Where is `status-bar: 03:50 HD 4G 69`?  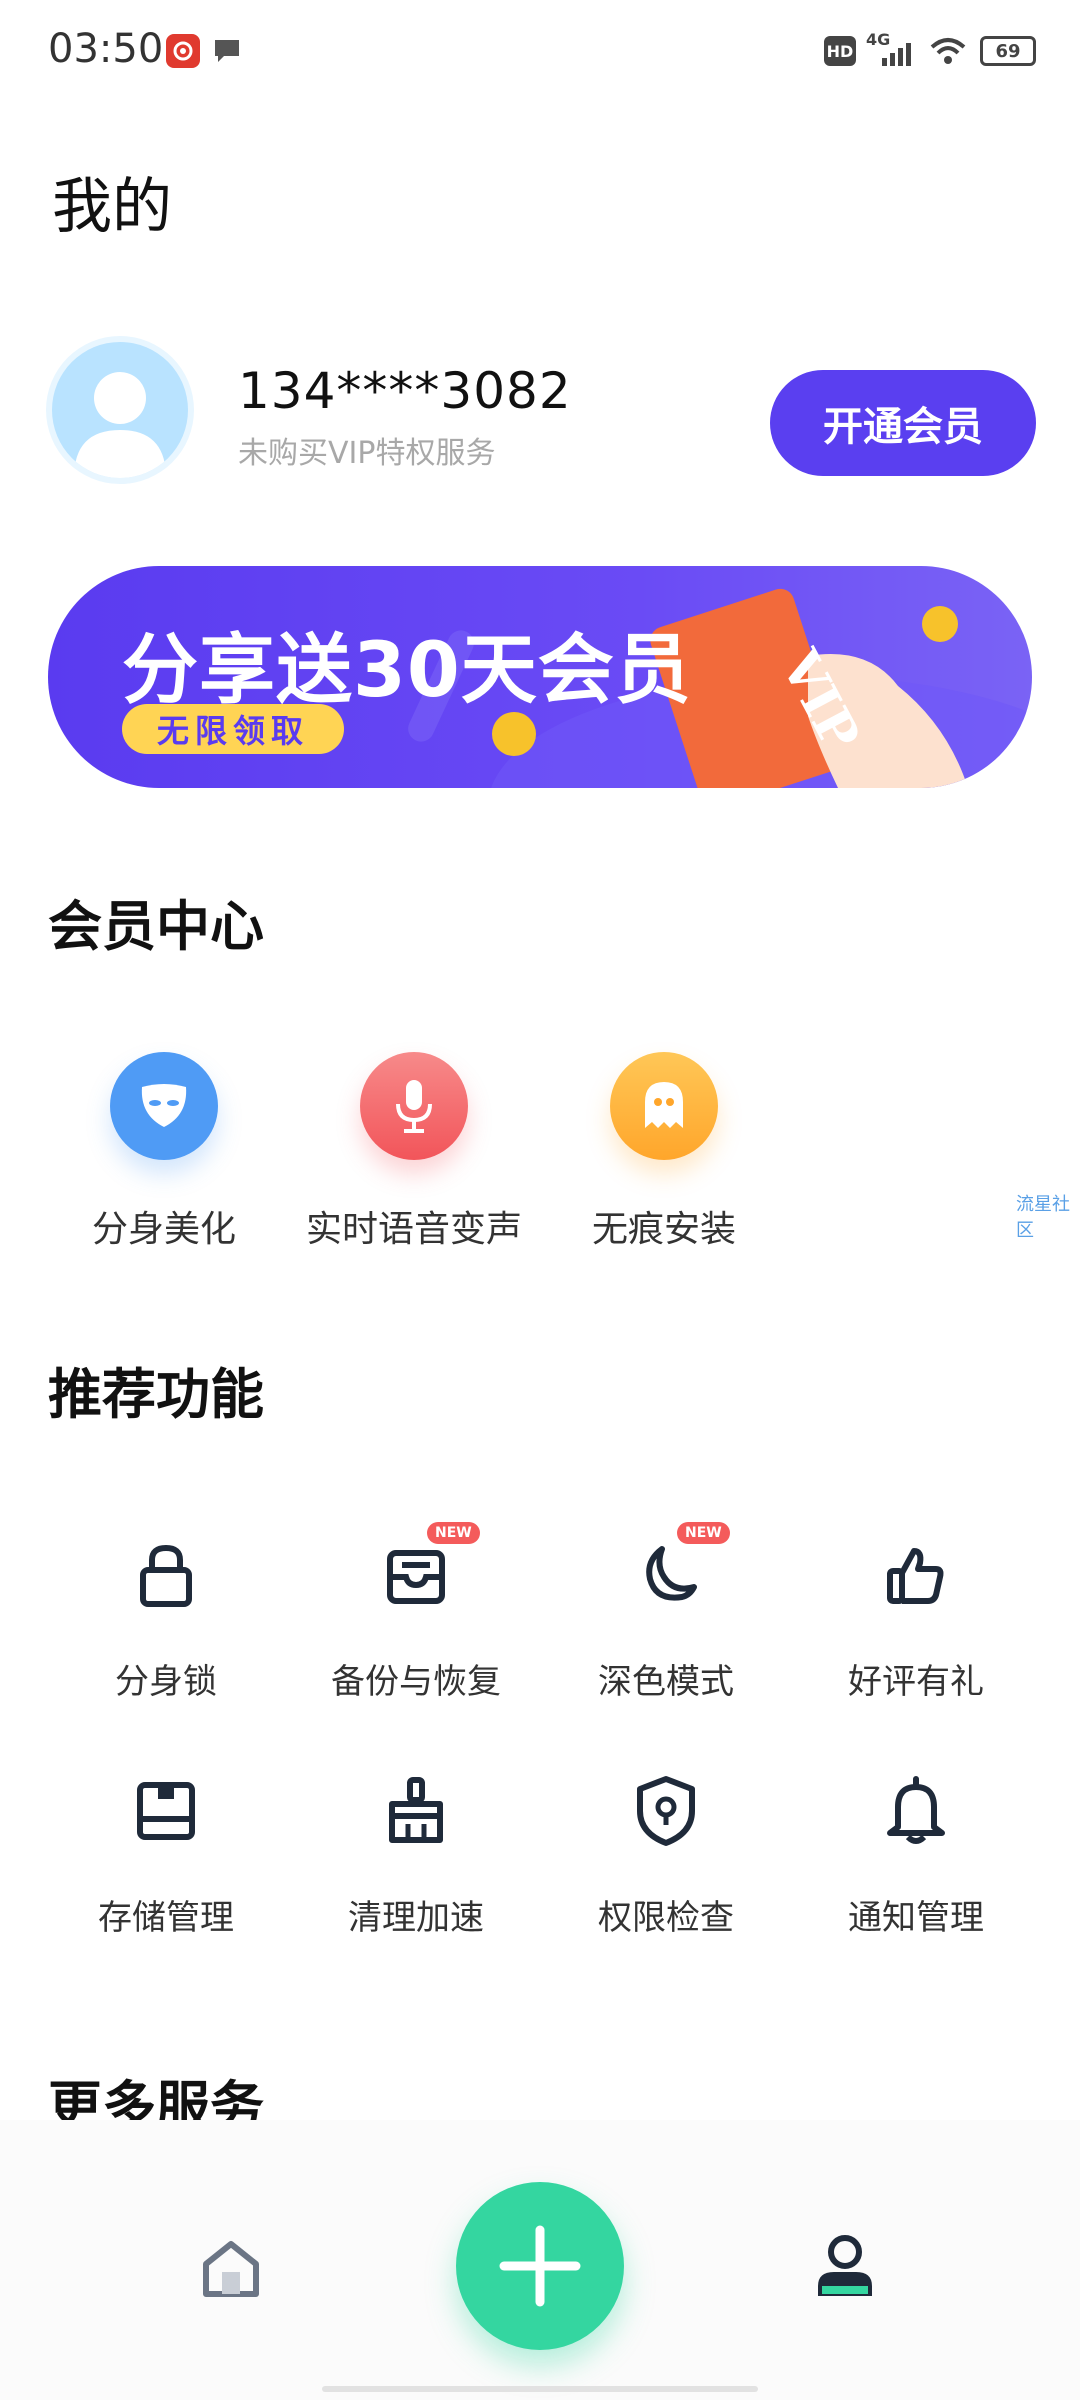
status-bar: 03:50 HD 4G 69 is located at coordinates (540, 50).